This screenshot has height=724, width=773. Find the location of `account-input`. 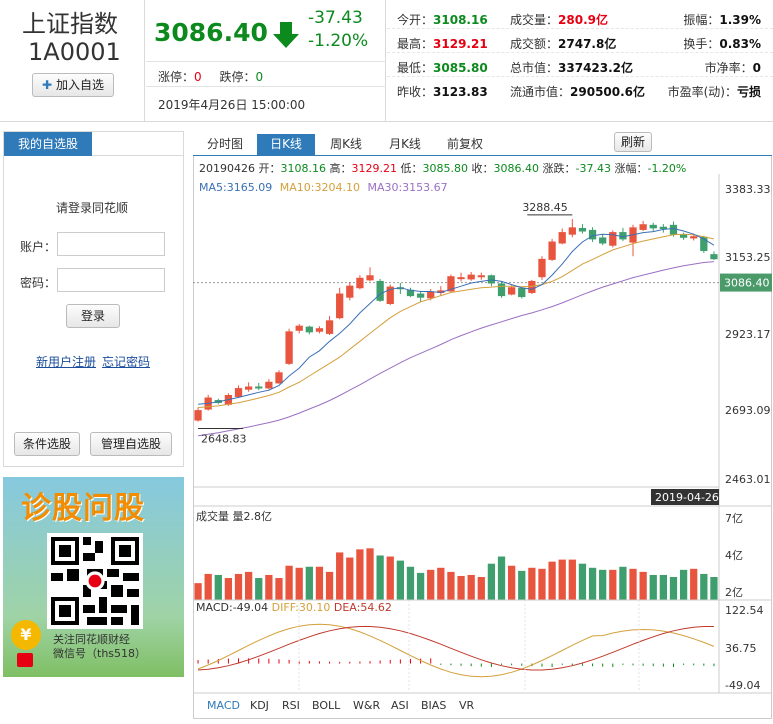

account-input is located at coordinates (111, 244).